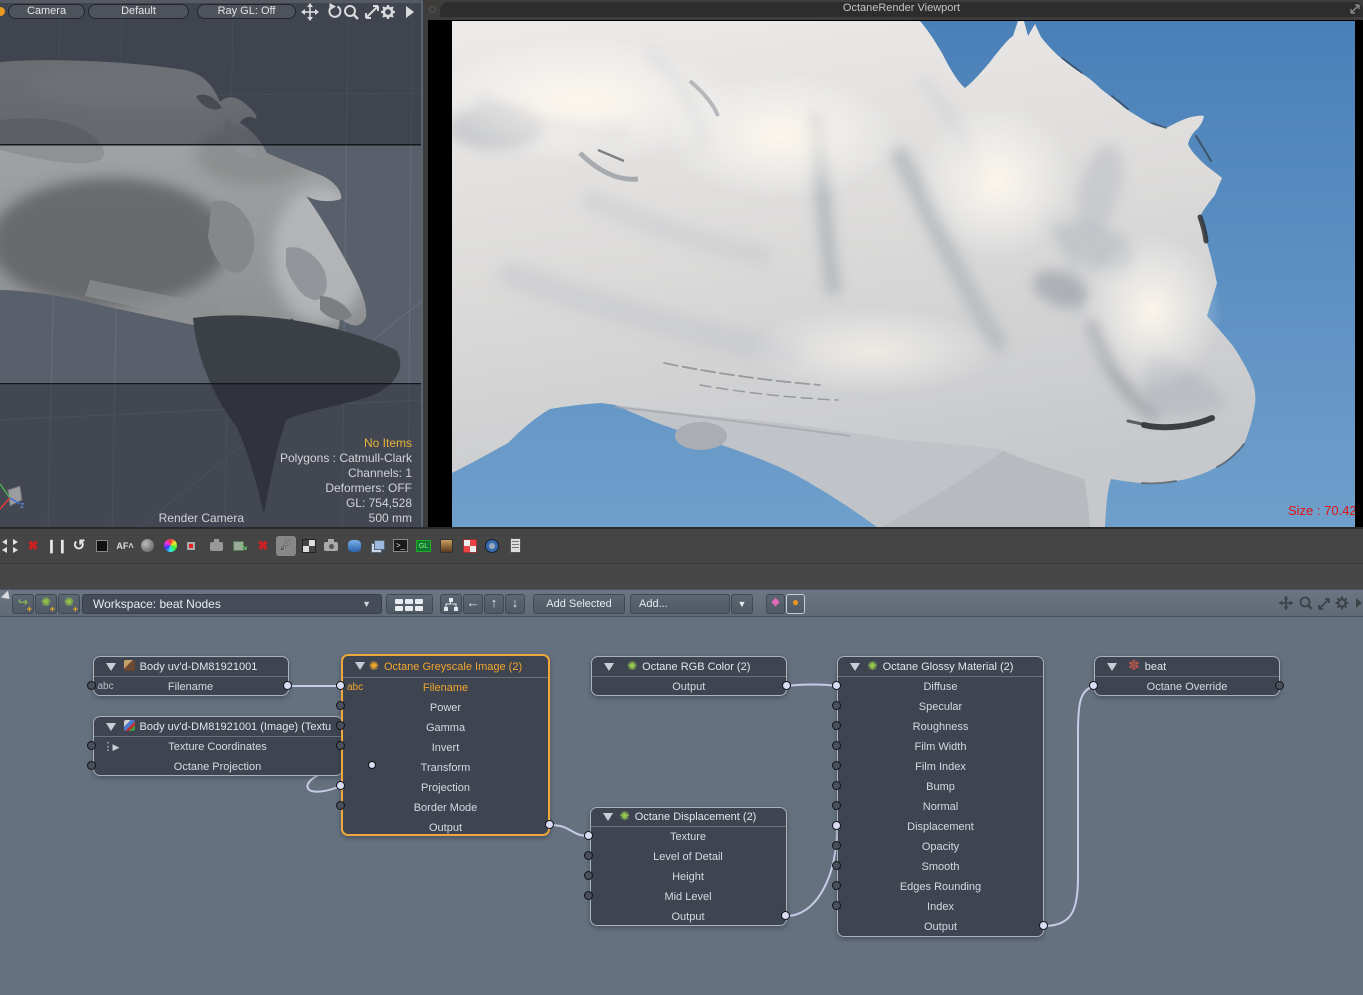 The image size is (1363, 995). What do you see at coordinates (368, 488) in the screenshot?
I see `svg-text: Deformers: OFF` at bounding box center [368, 488].